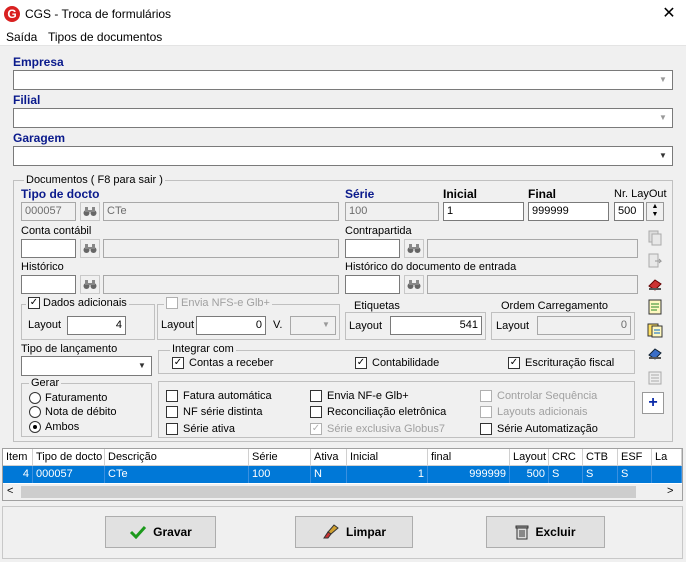 This screenshot has width=686, height=562. What do you see at coordinates (86, 366) in the screenshot?
I see `tipo-lancamento-combo: ▼` at bounding box center [86, 366].